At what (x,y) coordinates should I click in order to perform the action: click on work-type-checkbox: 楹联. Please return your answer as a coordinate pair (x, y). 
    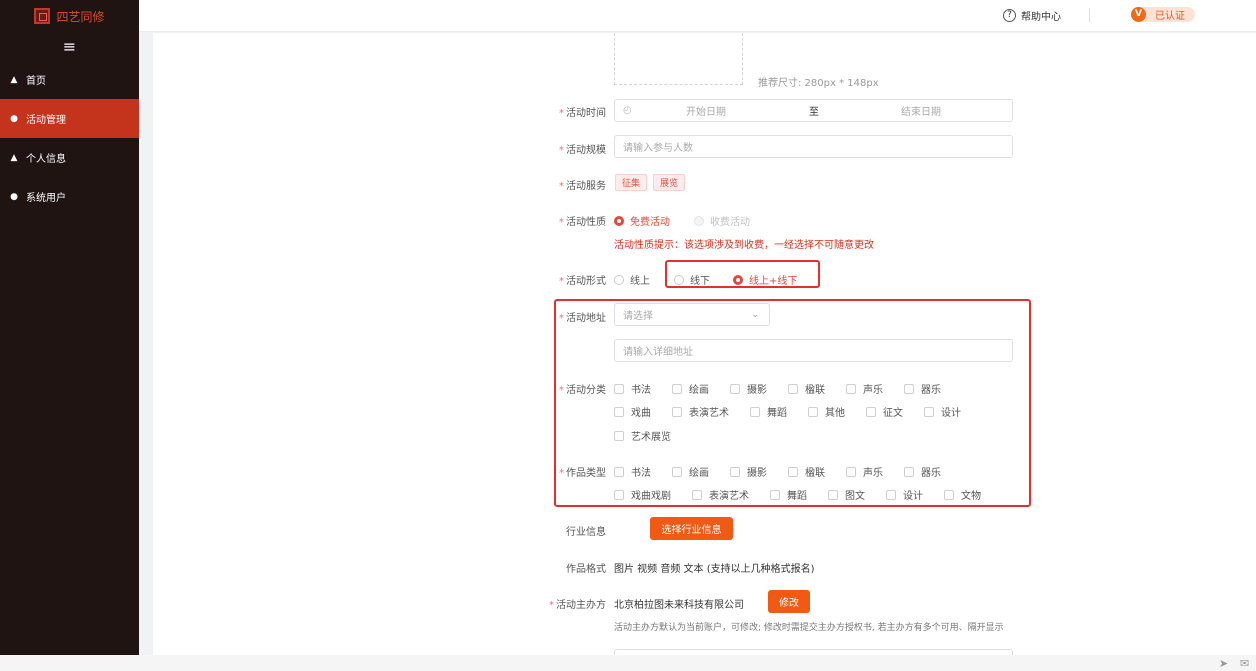
    Looking at the image, I should click on (806, 471).